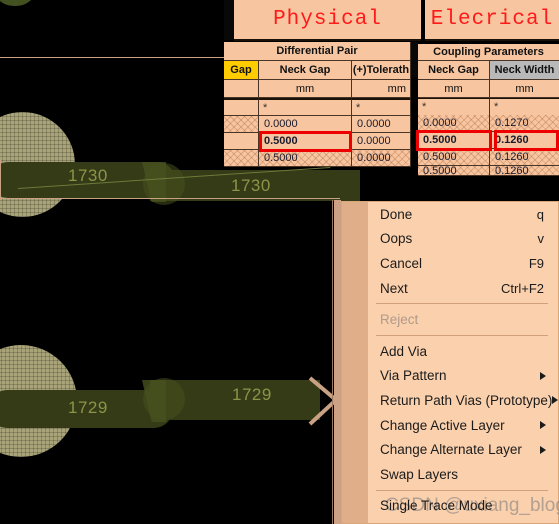 This screenshot has height=524, width=559. I want to click on menu-item-done: Done q, so click(450, 214).